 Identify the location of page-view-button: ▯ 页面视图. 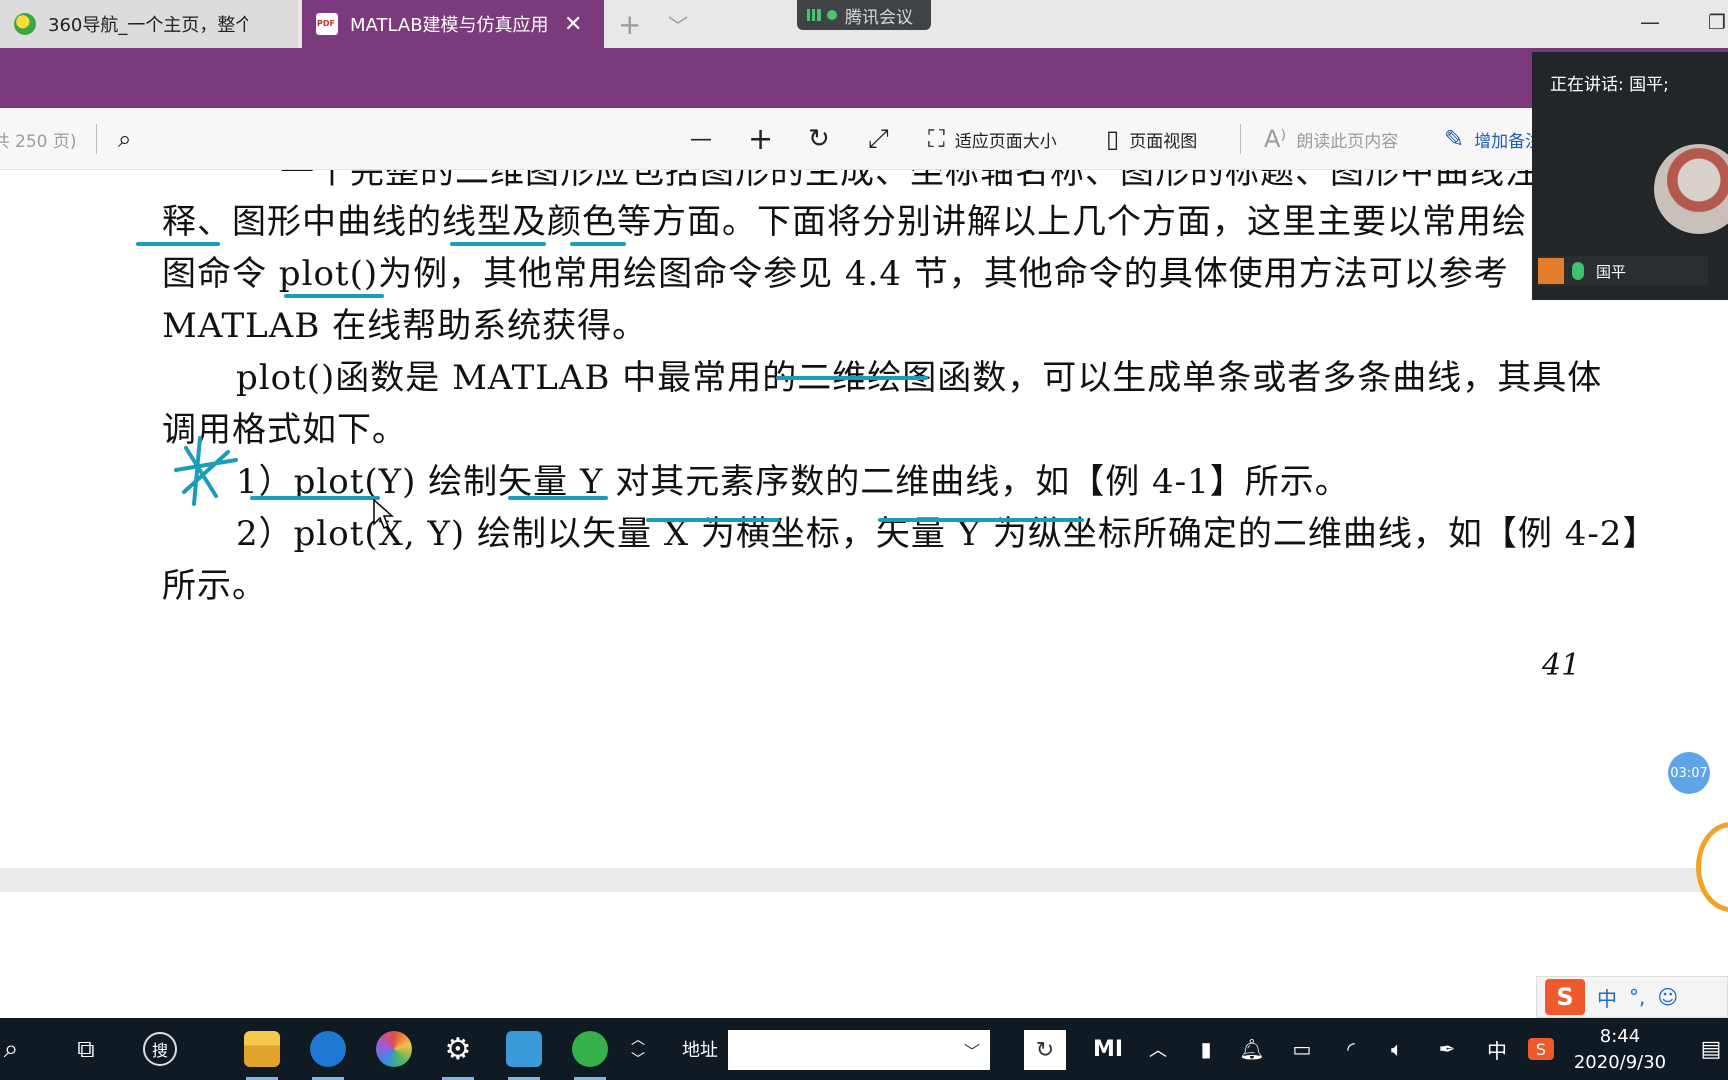
(1151, 139).